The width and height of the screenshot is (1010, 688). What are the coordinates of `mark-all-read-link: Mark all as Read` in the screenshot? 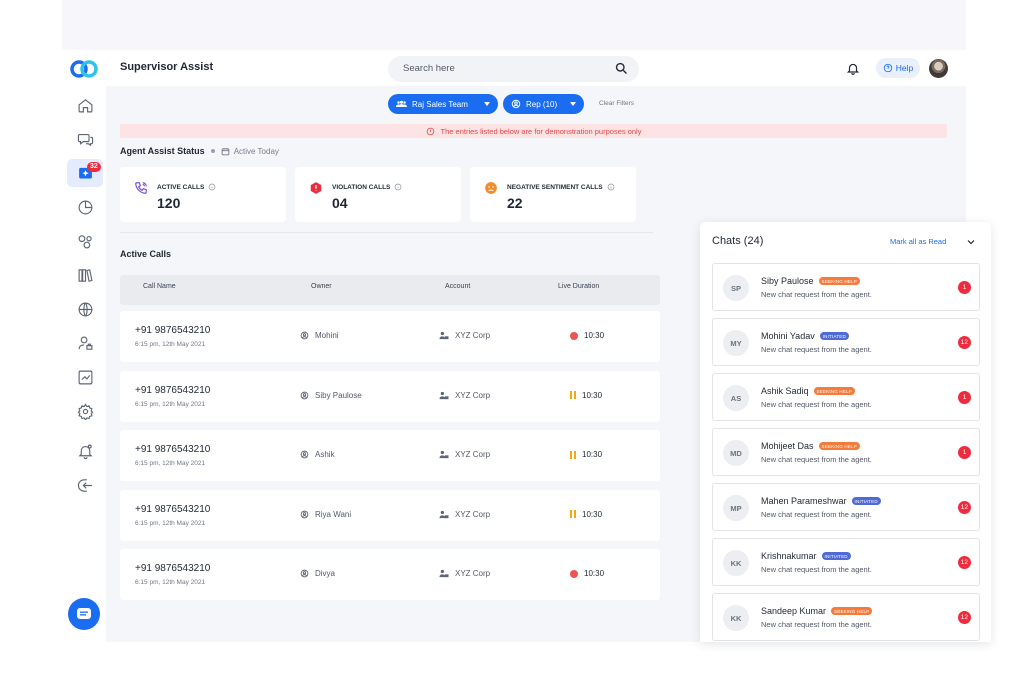 It's located at (918, 241).